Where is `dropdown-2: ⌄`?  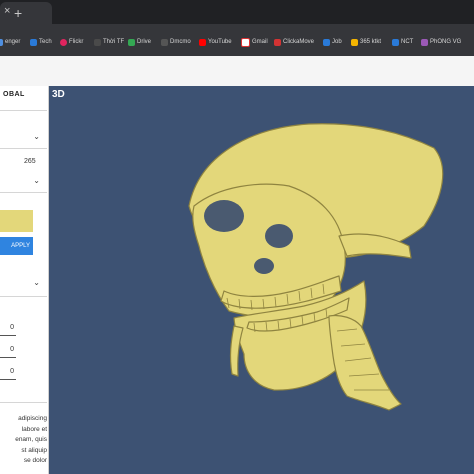 dropdown-2: ⌄ is located at coordinates (23, 180).